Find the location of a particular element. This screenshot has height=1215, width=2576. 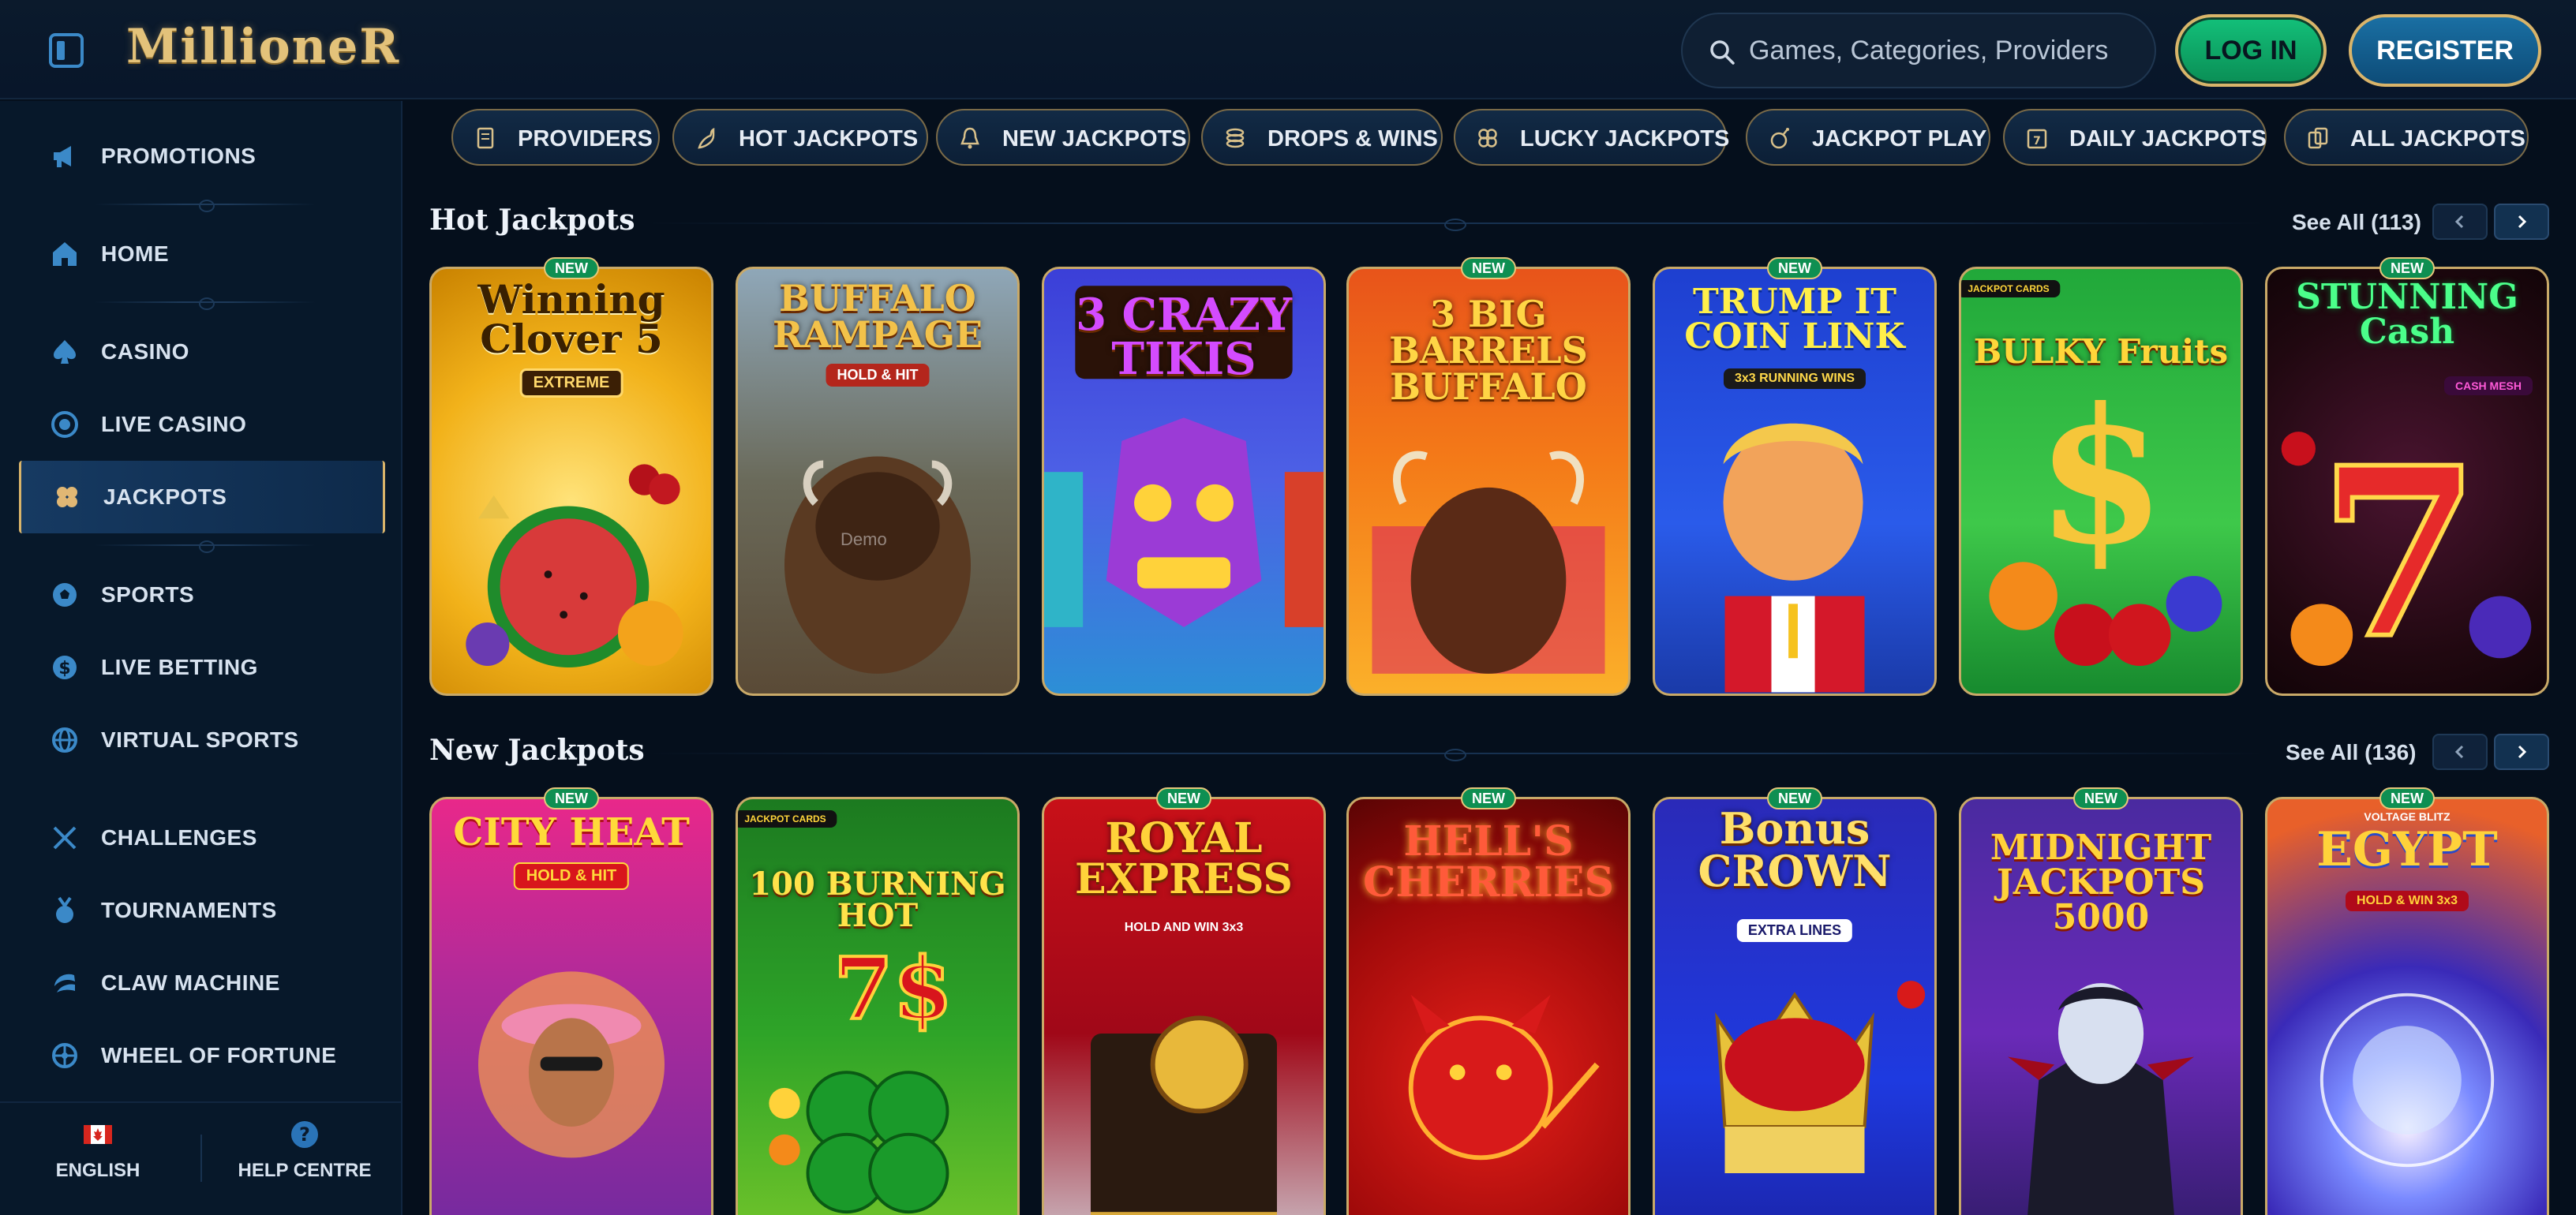

hot-next-button is located at coordinates (2521, 222).